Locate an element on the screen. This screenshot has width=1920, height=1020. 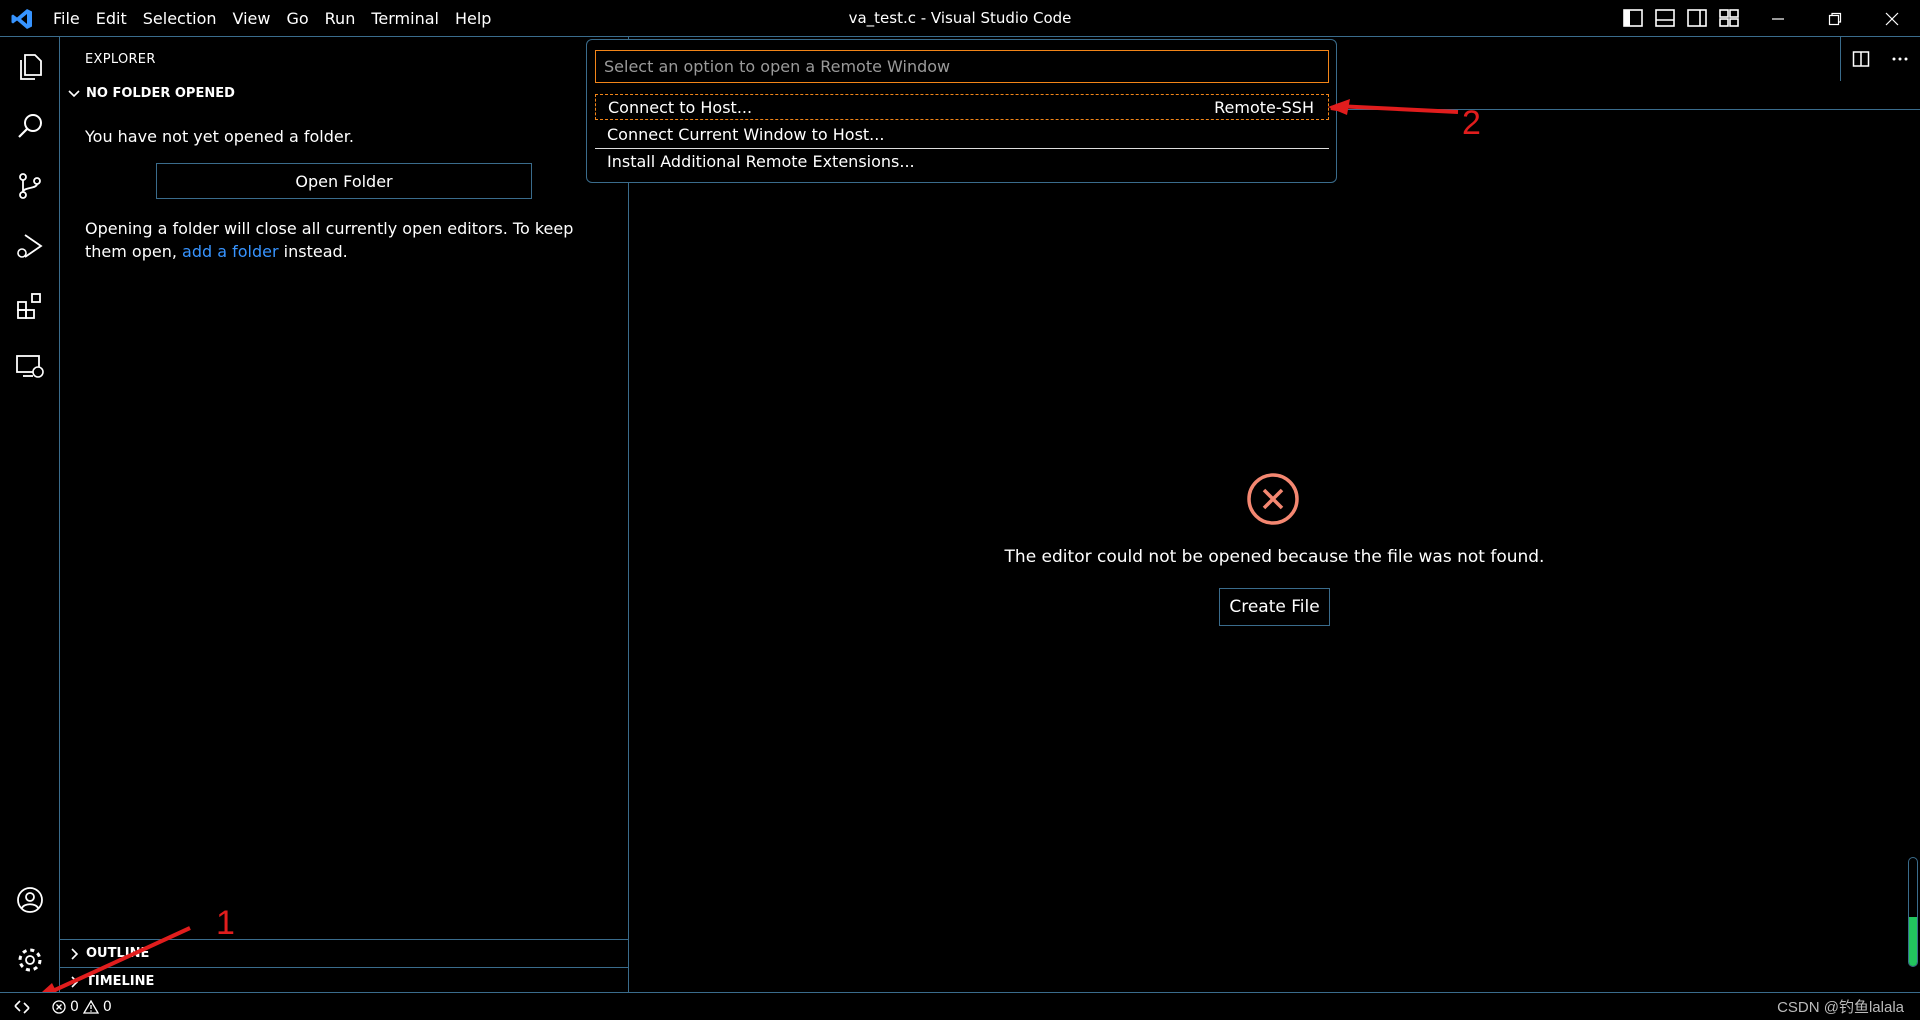
menu-go: Go is located at coordinates (297, 18).